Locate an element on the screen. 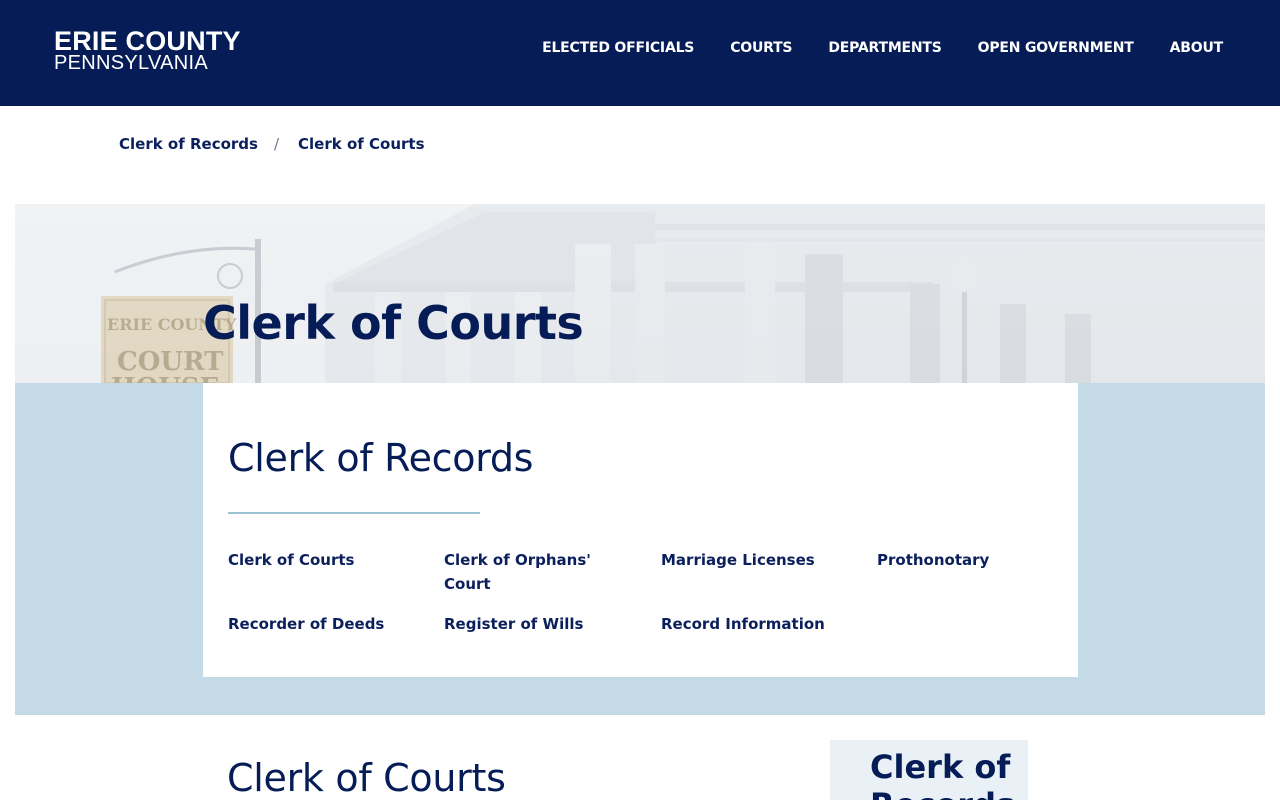 The width and height of the screenshot is (1280, 800). link-marriage-licenses: Marriage Licenses is located at coordinates (751, 560).